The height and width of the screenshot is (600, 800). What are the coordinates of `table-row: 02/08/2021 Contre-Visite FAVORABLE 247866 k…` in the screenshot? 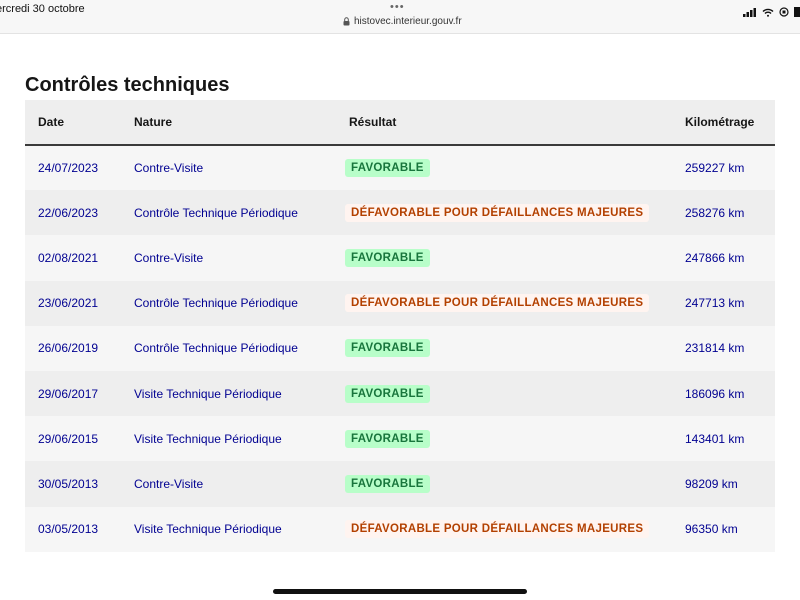 It's located at (400, 258).